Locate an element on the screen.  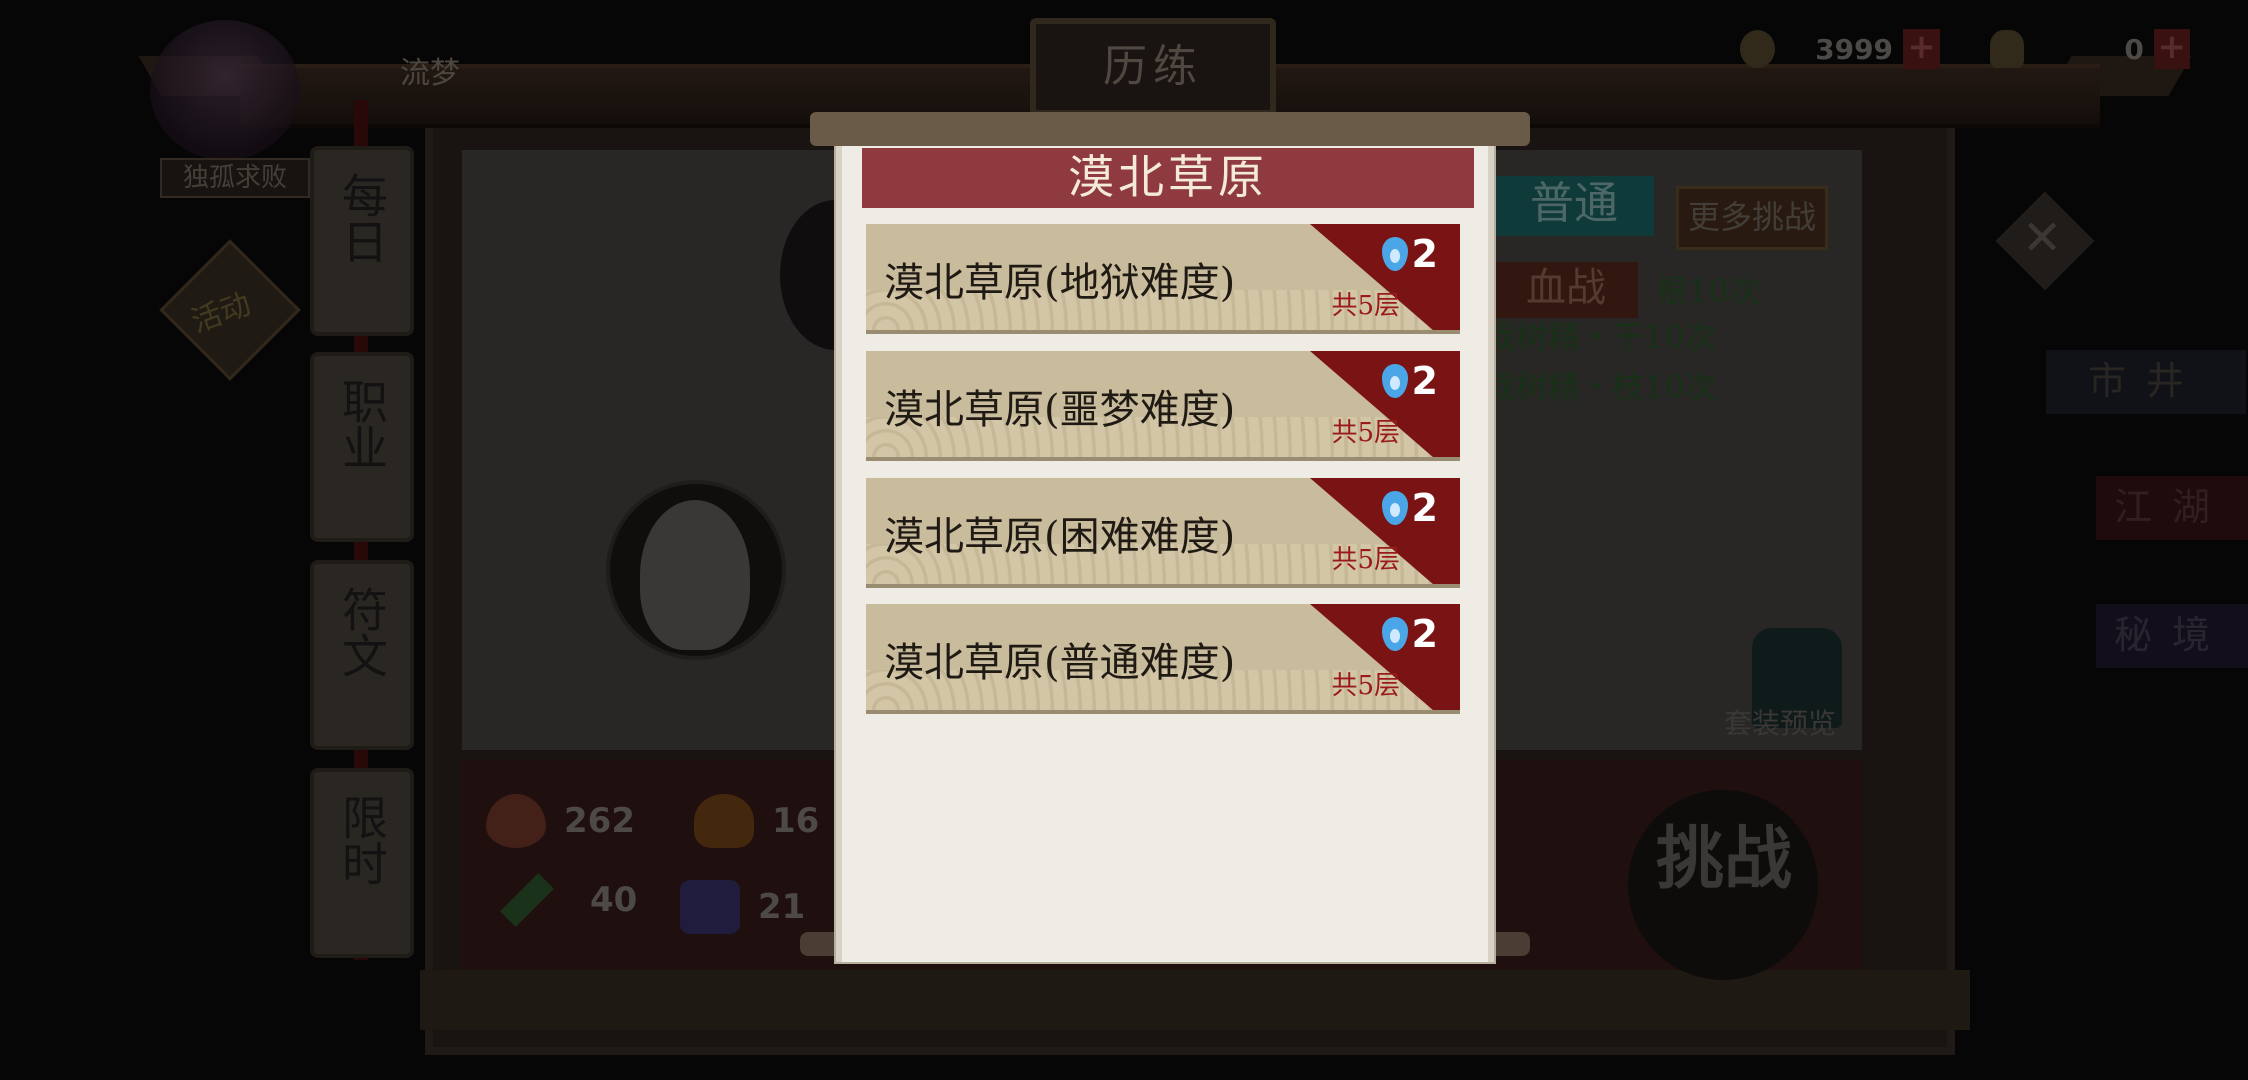
coin-counter: 3999 + is located at coordinates (1840, 49).